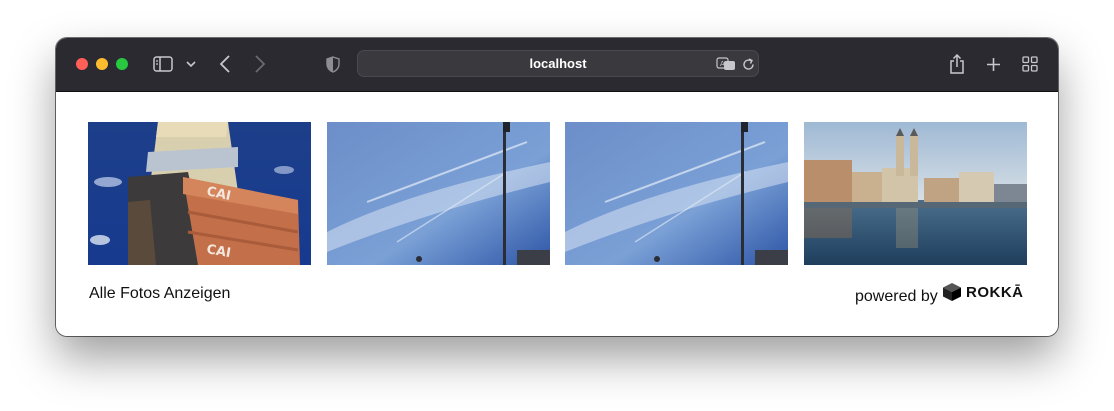  What do you see at coordinates (957, 64) in the screenshot?
I see `share-icon` at bounding box center [957, 64].